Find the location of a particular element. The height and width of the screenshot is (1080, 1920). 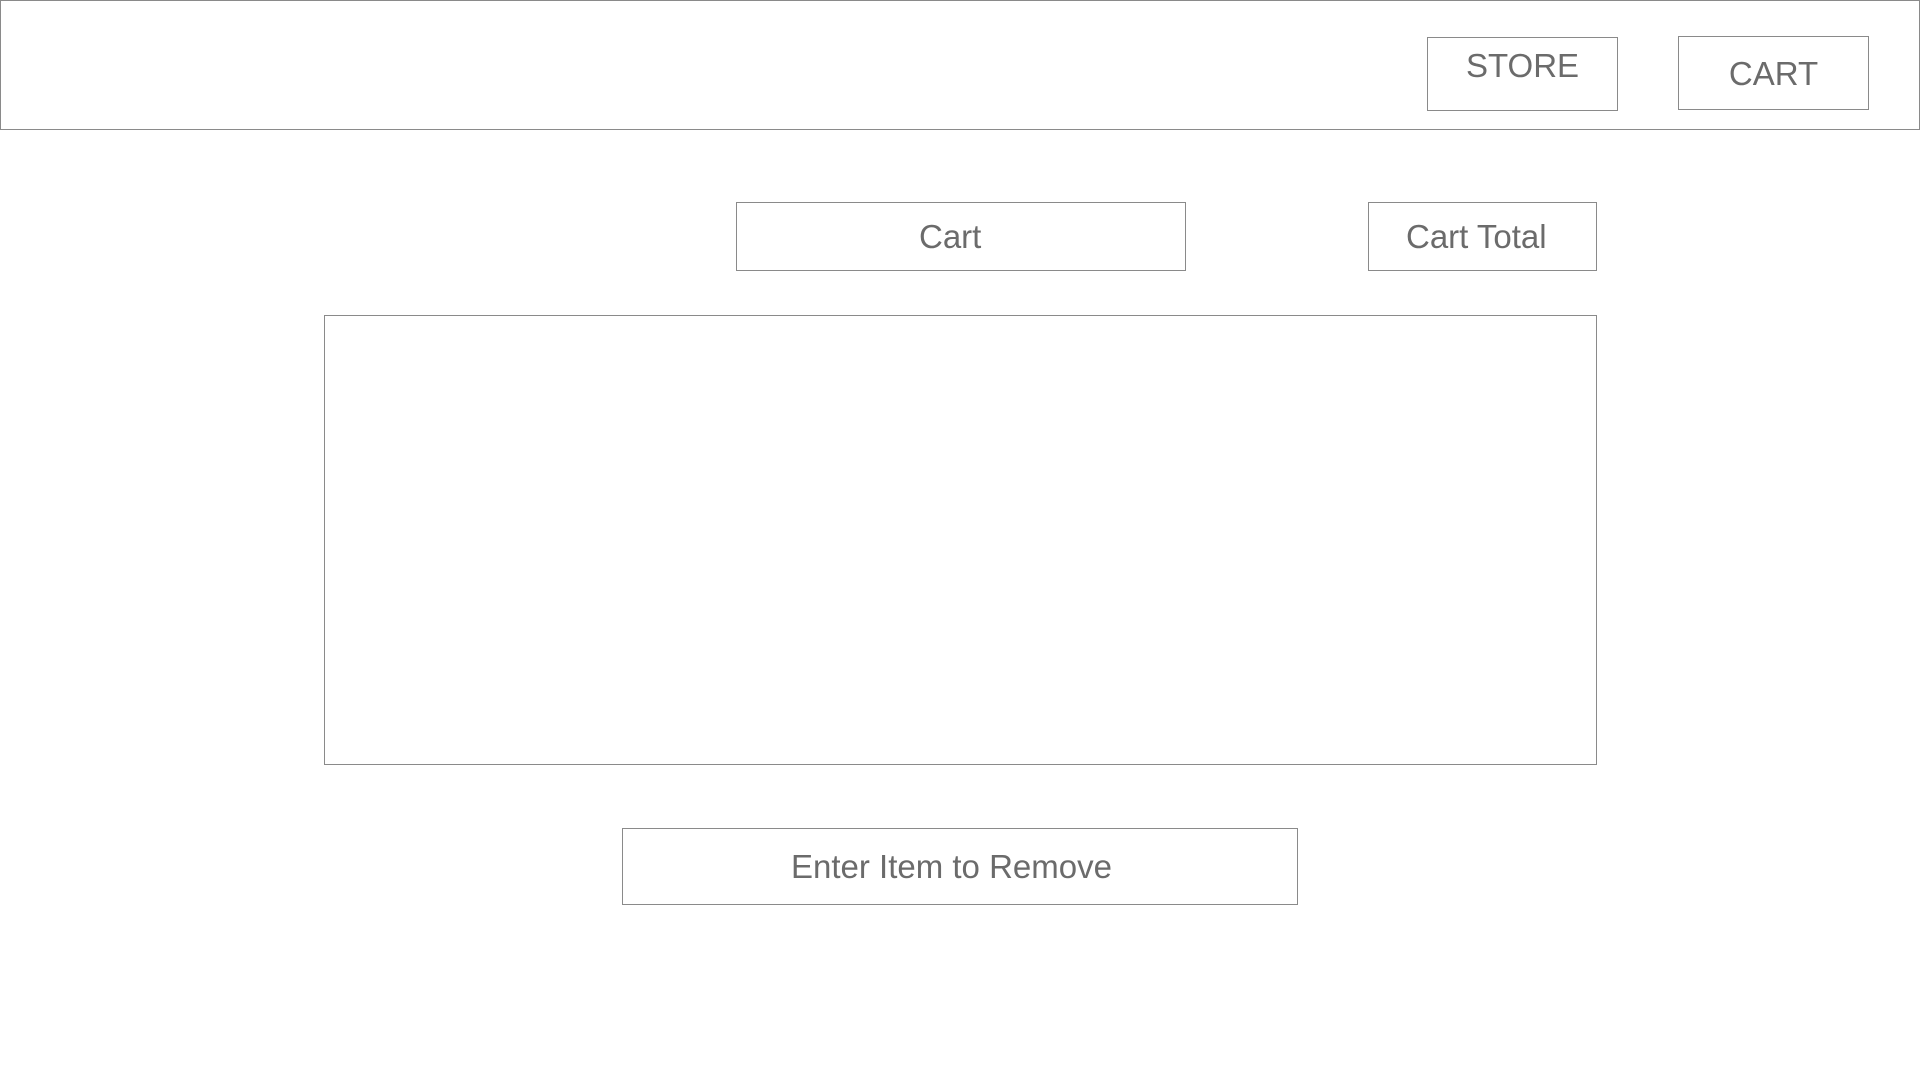

remove-item-input is located at coordinates (960, 866).